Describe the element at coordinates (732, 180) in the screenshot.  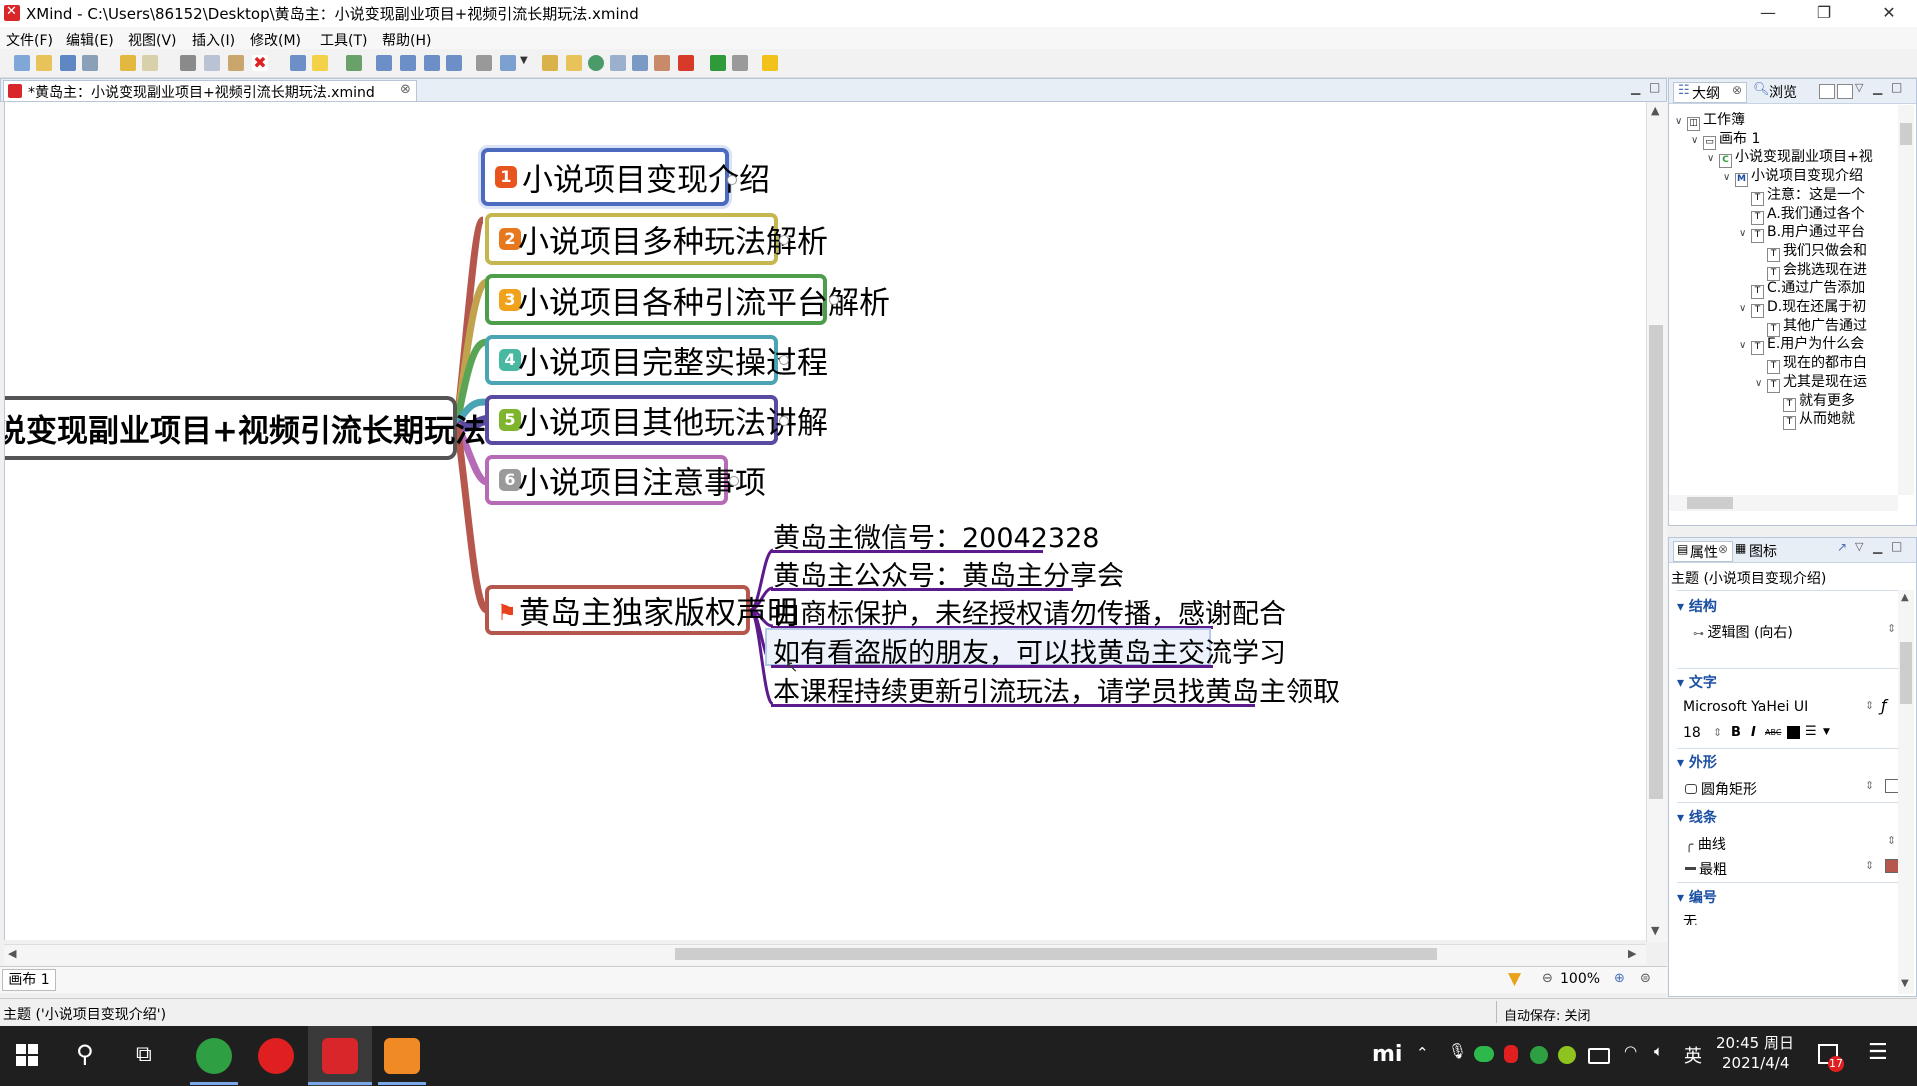
I see `topic-1-expand-icon` at that location.